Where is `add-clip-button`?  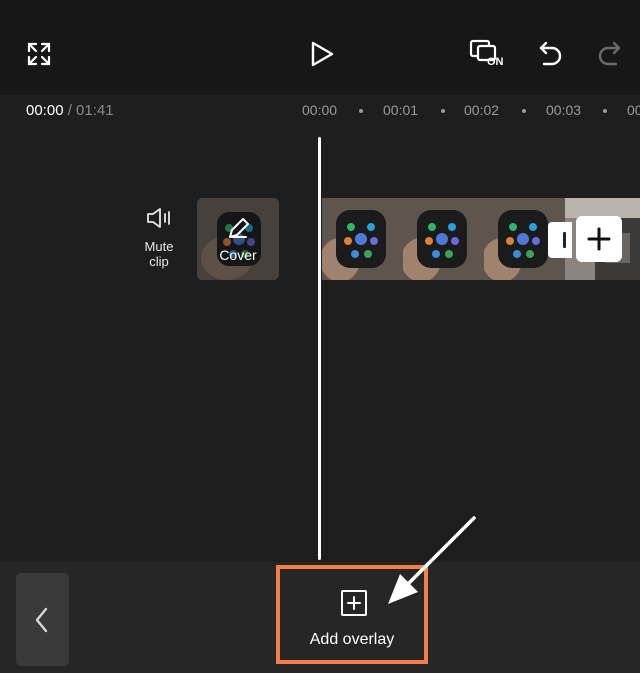 add-clip-button is located at coordinates (599, 239).